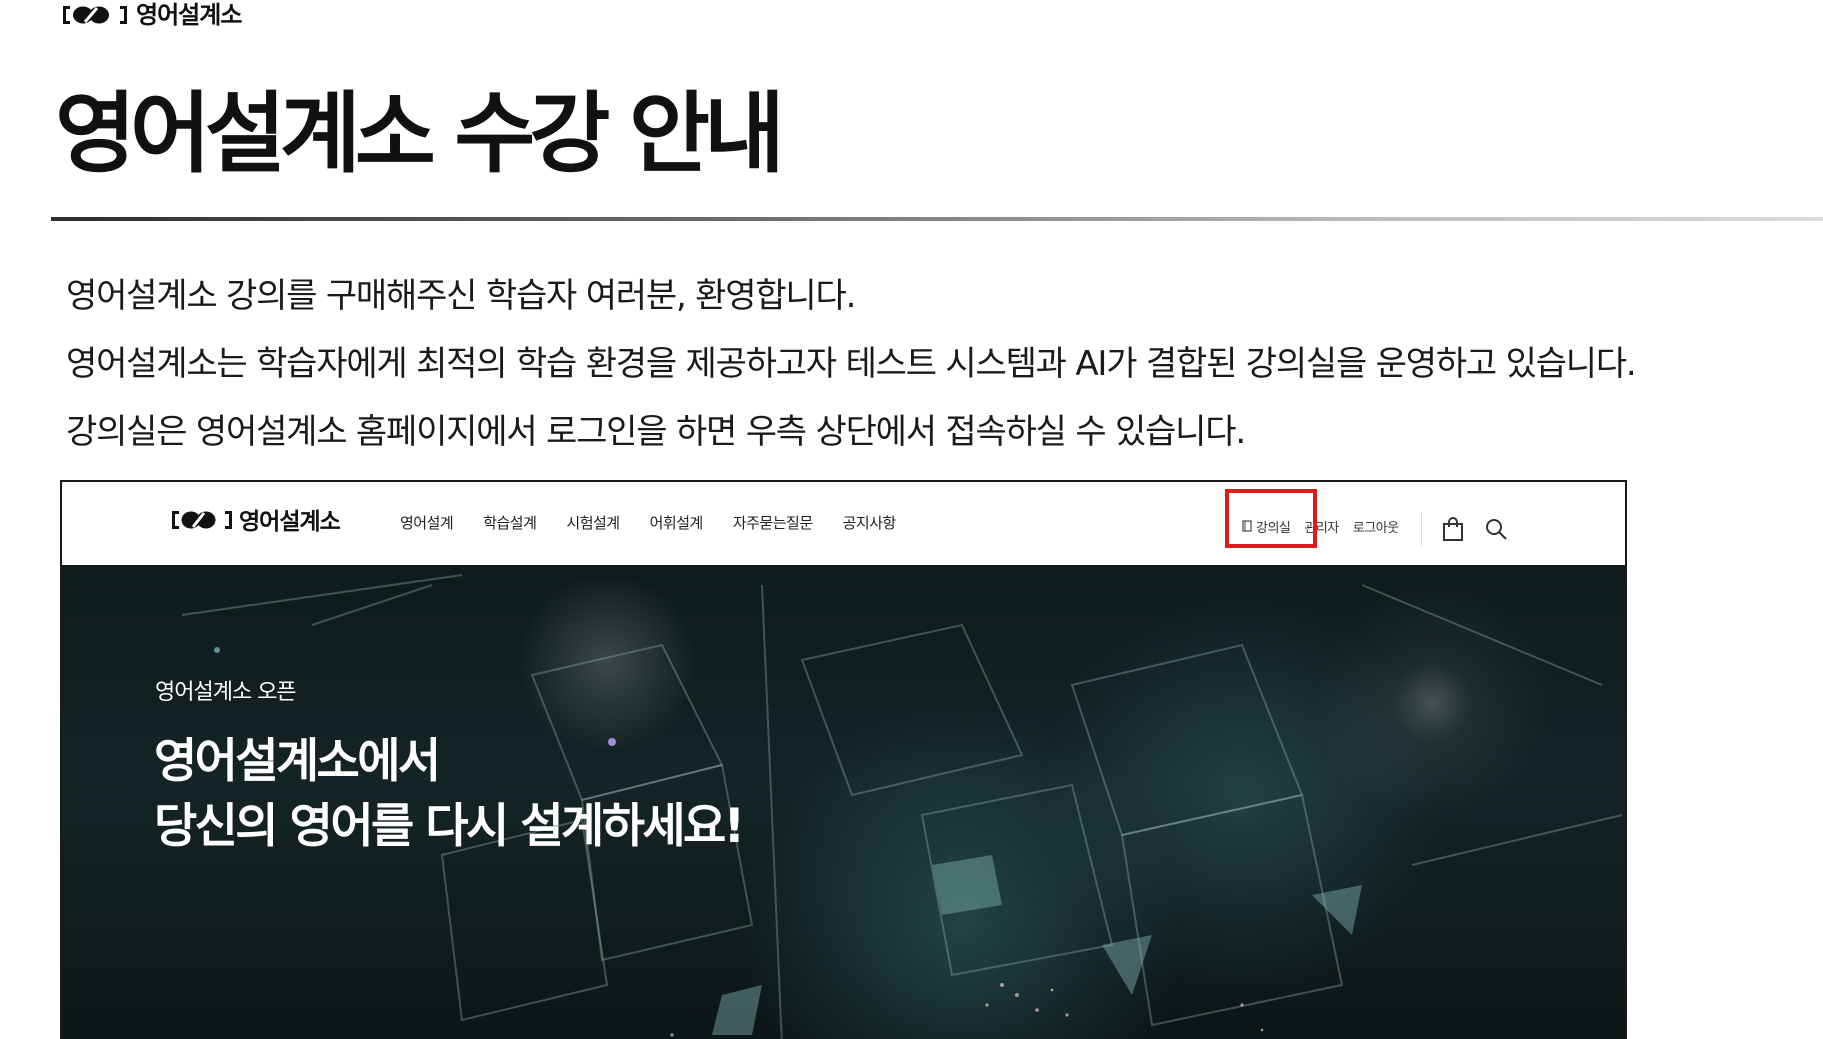 This screenshot has width=1823, height=1039. Describe the element at coordinates (870, 523) in the screenshot. I see `nav-notice: 공지사항` at that location.